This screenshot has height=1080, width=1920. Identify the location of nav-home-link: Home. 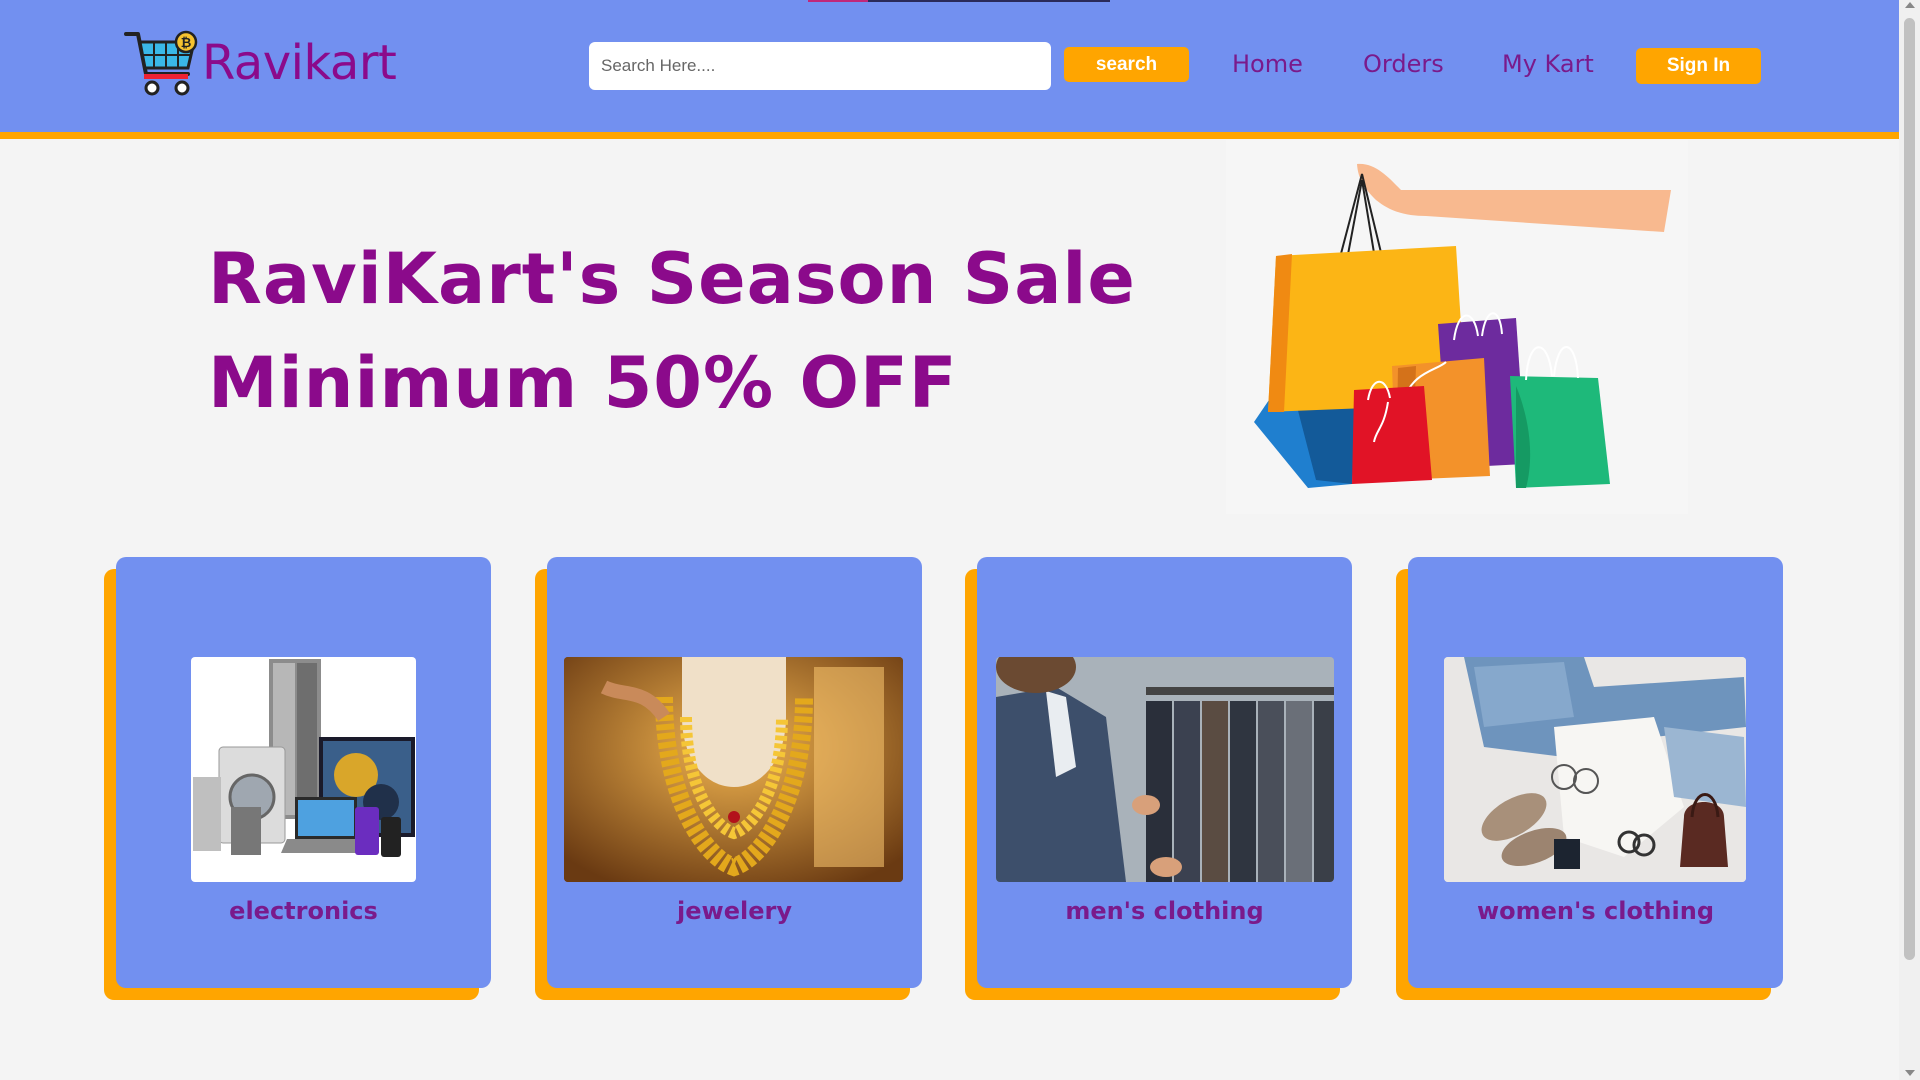
(1267, 64).